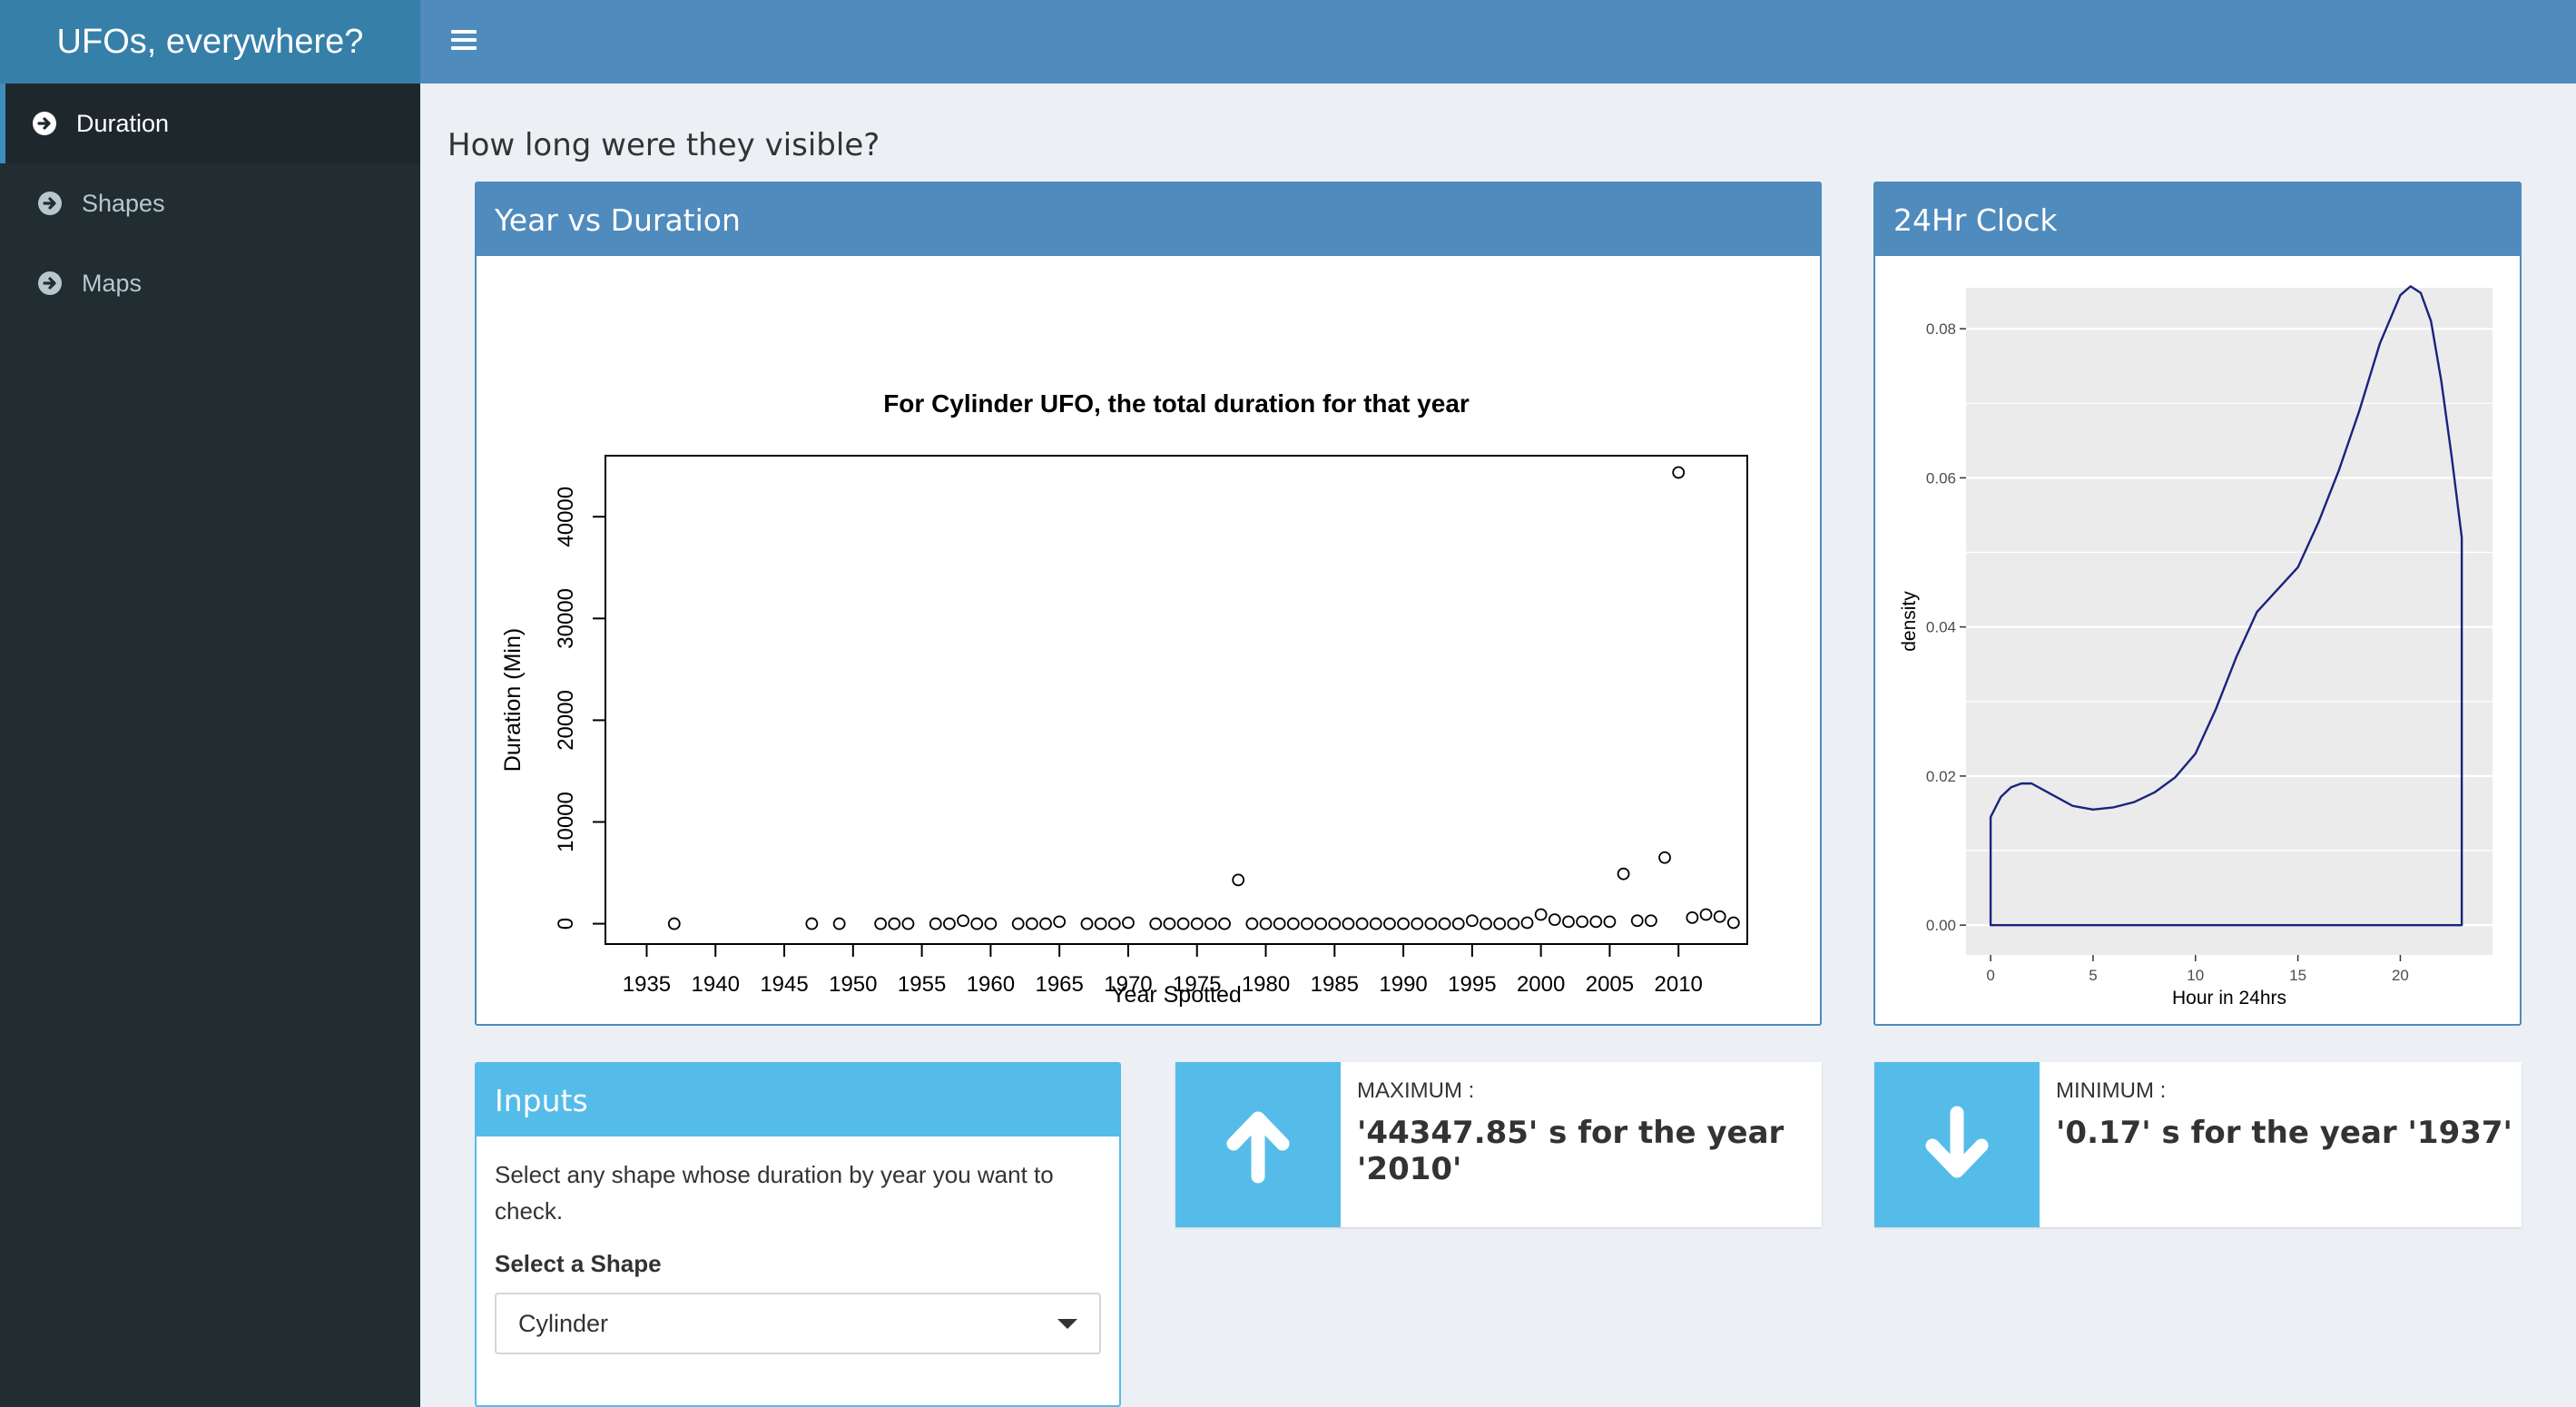 Image resolution: width=2576 pixels, height=1407 pixels. I want to click on arrow-up-icon, so click(1258, 1144).